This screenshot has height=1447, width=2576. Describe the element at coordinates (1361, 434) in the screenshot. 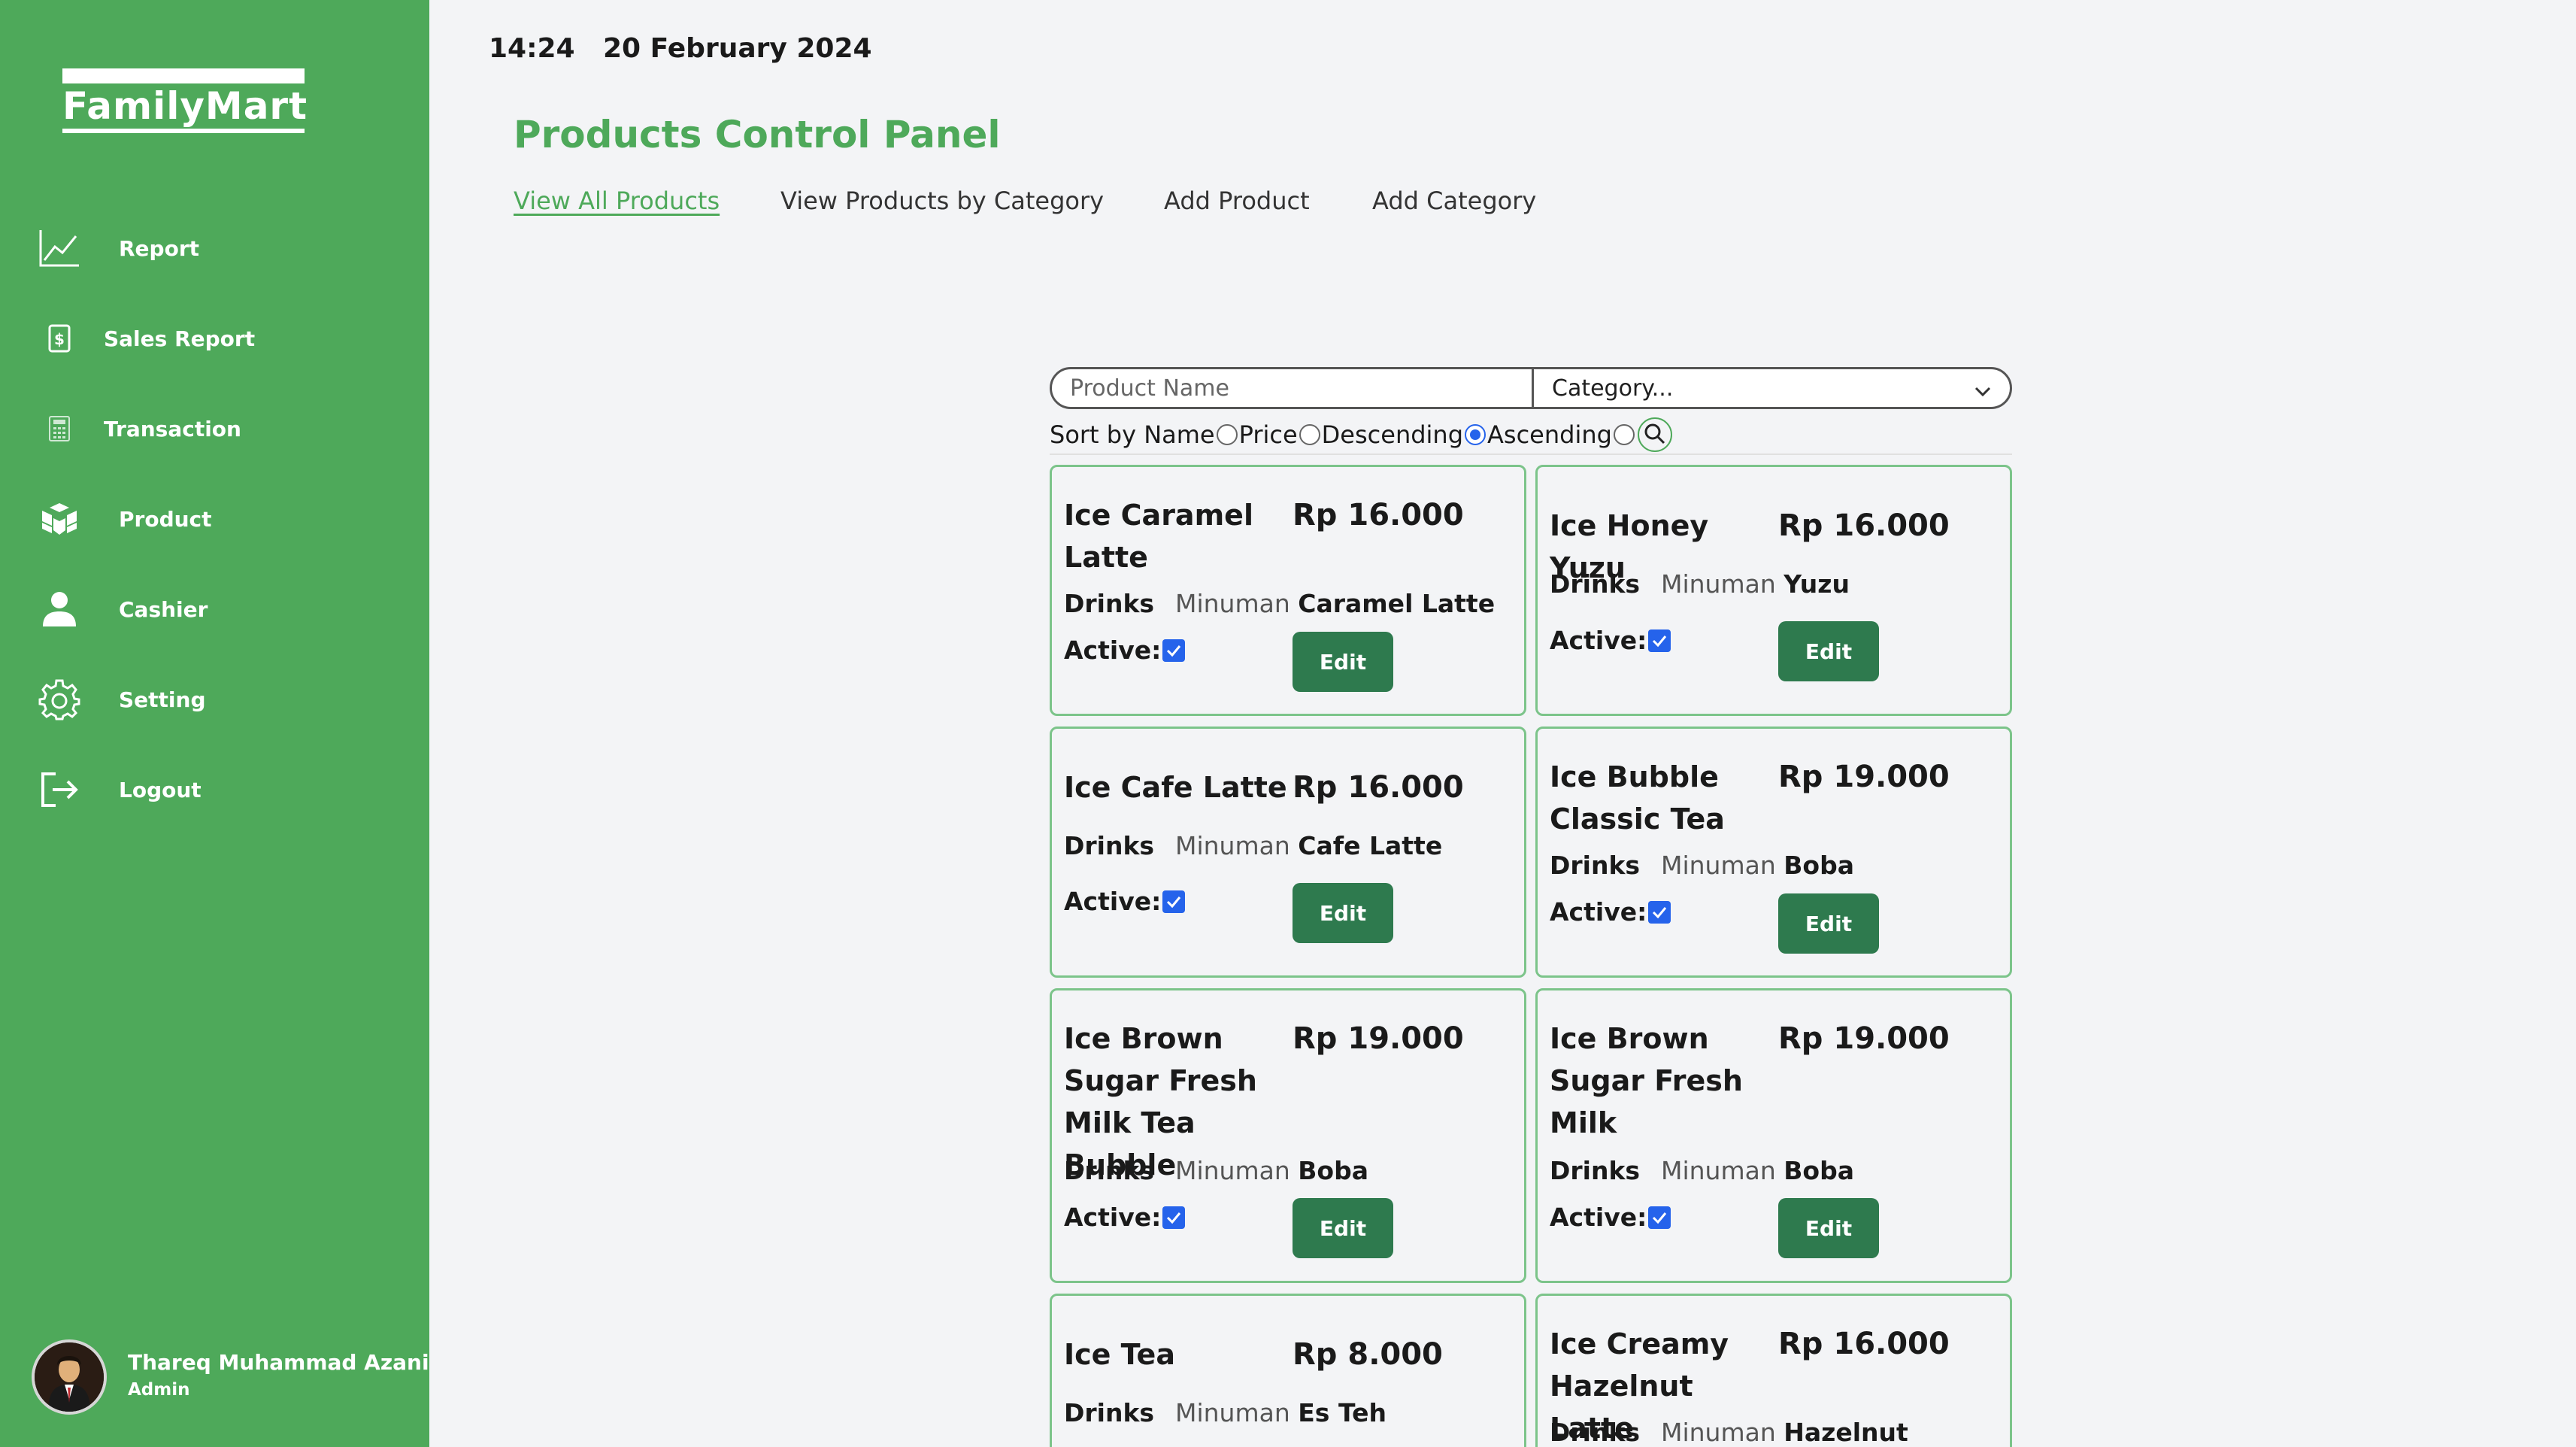

I see `sort-row: Sort by Name Price Descending Ascending` at that location.